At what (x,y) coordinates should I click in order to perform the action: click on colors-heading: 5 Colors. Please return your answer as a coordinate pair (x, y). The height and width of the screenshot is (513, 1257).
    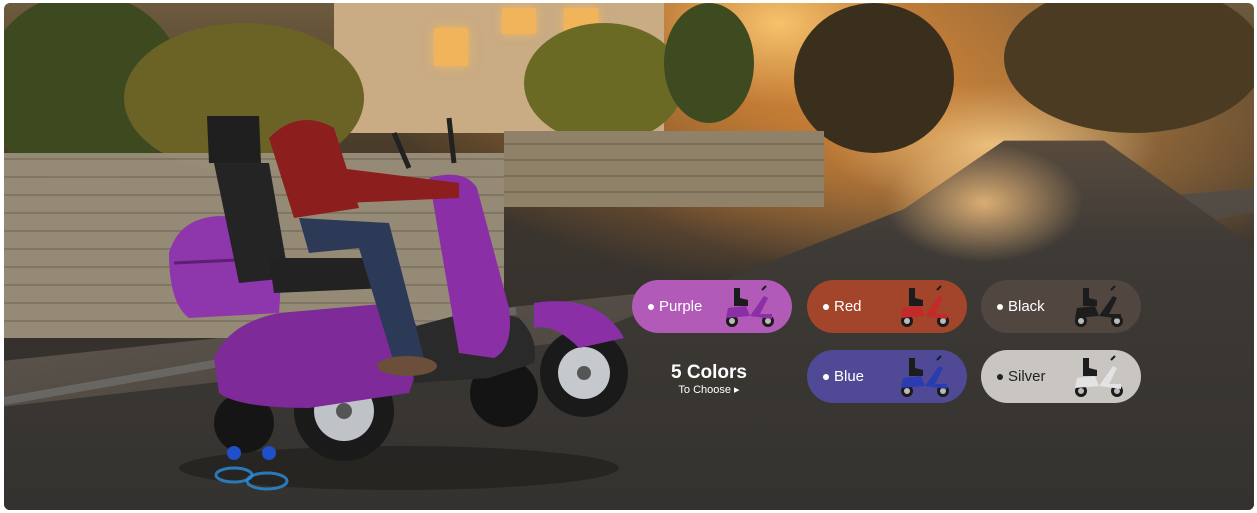
    Looking at the image, I should click on (709, 372).